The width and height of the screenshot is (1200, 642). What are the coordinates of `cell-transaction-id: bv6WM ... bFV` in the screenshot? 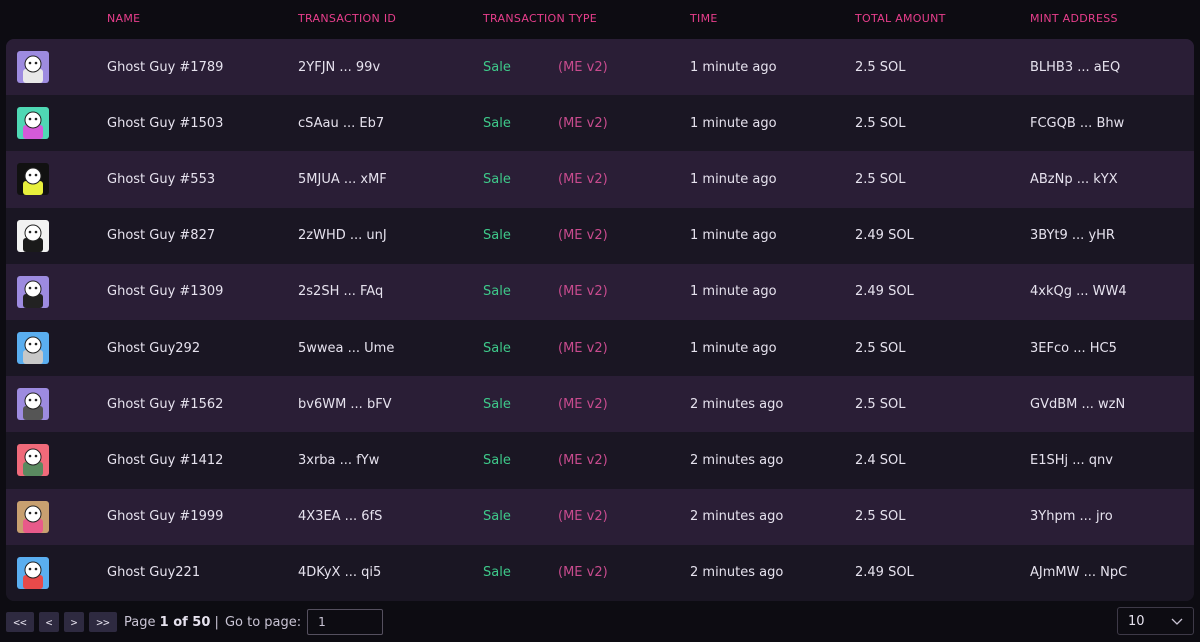 It's located at (345, 404).